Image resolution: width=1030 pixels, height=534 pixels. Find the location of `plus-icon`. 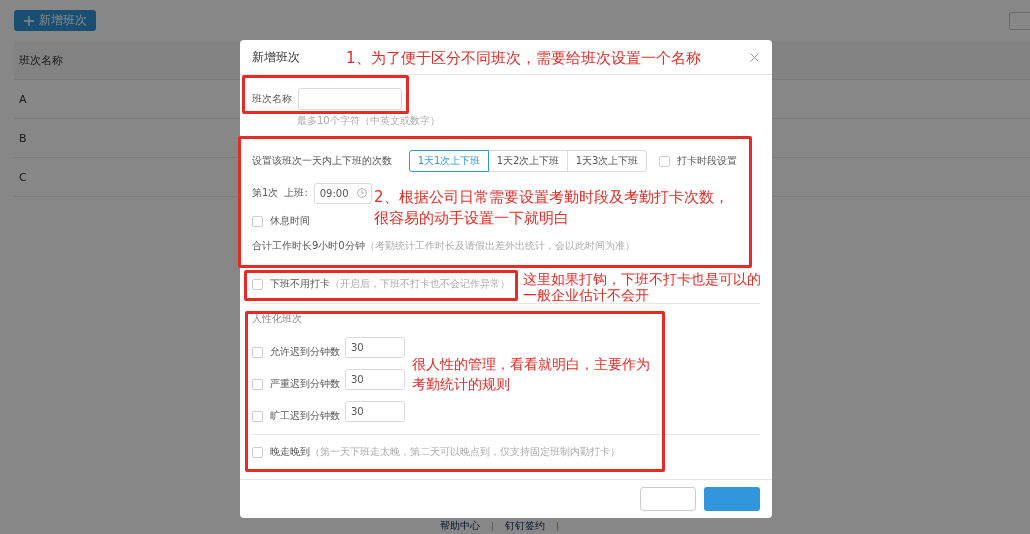

plus-icon is located at coordinates (28, 20).